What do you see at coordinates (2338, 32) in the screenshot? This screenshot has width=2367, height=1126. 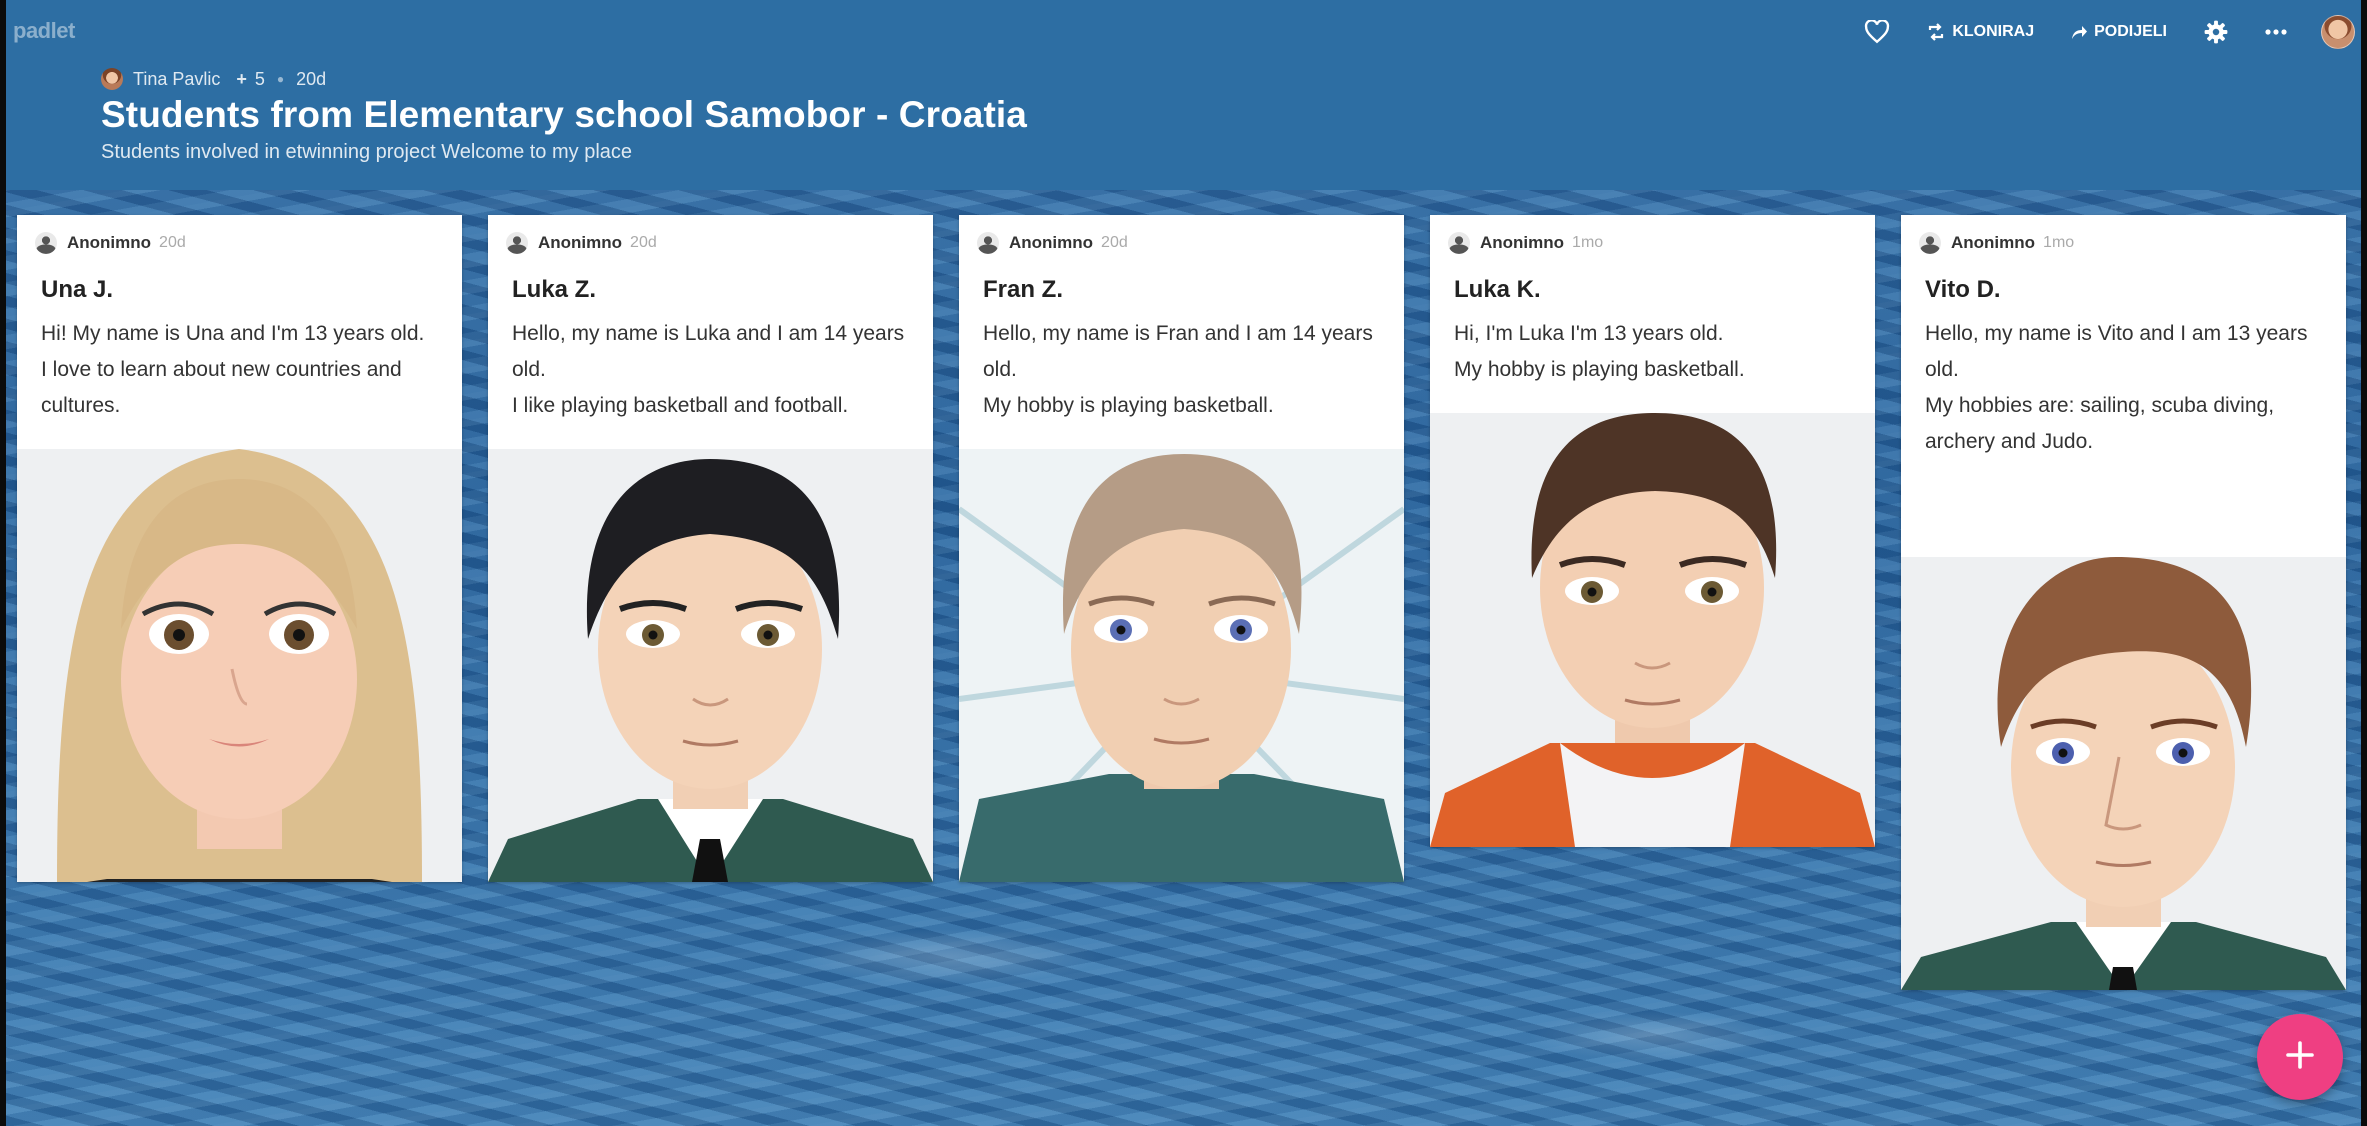 I see `user-avatar` at bounding box center [2338, 32].